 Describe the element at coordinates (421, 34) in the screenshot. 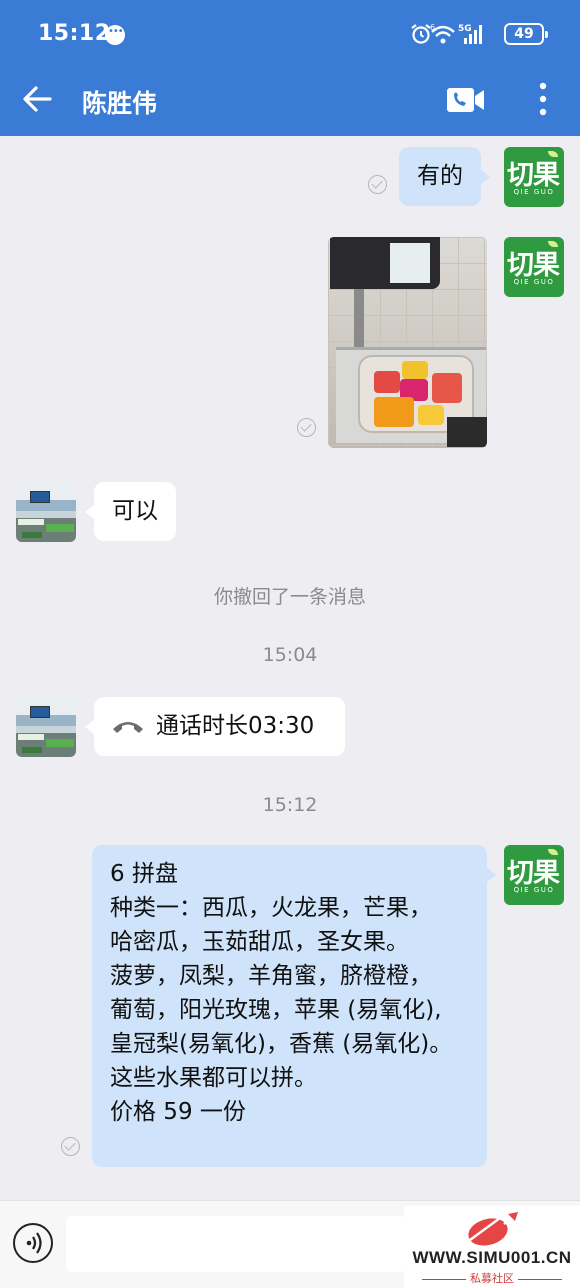

I see `alarm-icon` at that location.